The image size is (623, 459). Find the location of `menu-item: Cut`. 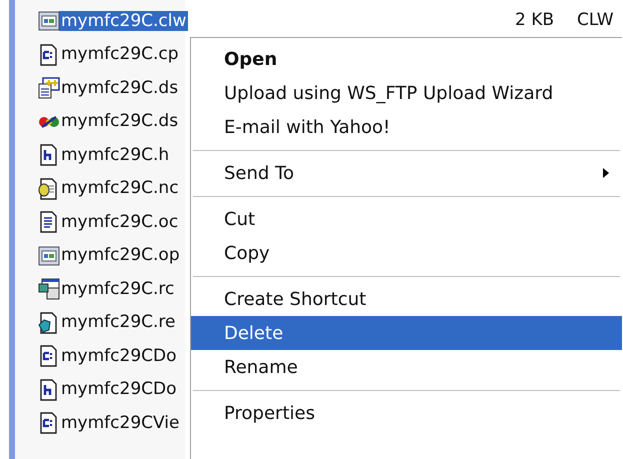

menu-item: Cut is located at coordinates (406, 219).